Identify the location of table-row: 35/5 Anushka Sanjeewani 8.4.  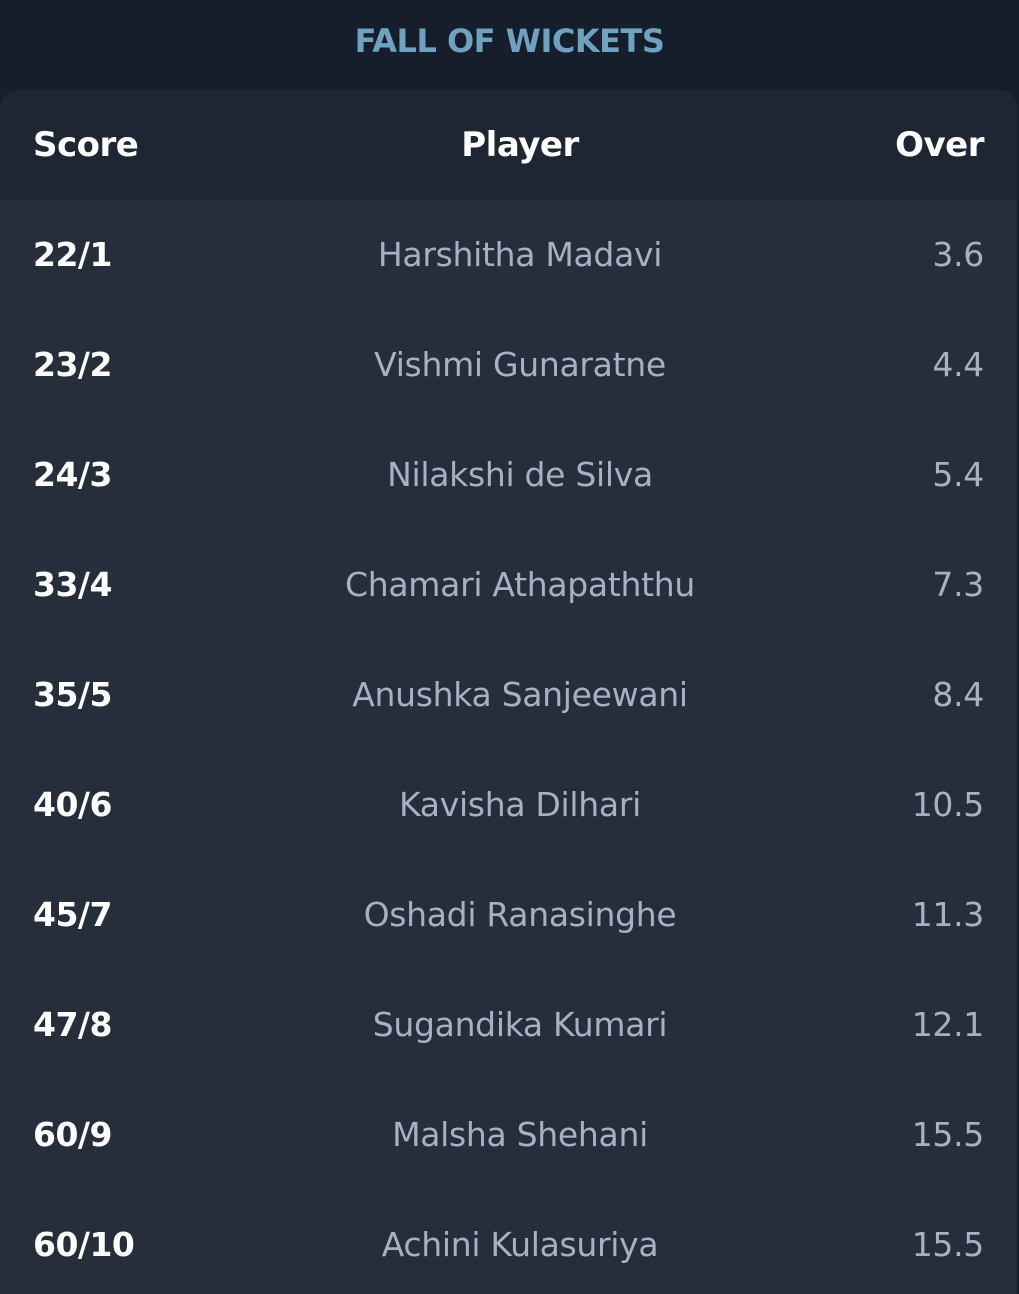
(508, 695).